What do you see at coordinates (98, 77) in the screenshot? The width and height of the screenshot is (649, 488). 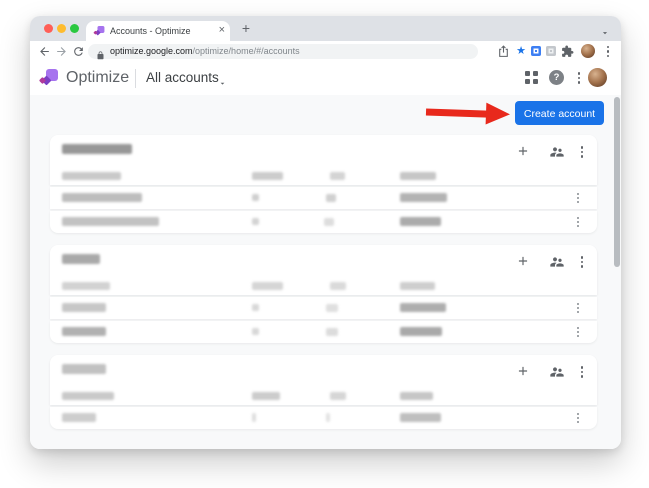 I see `product-name: Optimize` at bounding box center [98, 77].